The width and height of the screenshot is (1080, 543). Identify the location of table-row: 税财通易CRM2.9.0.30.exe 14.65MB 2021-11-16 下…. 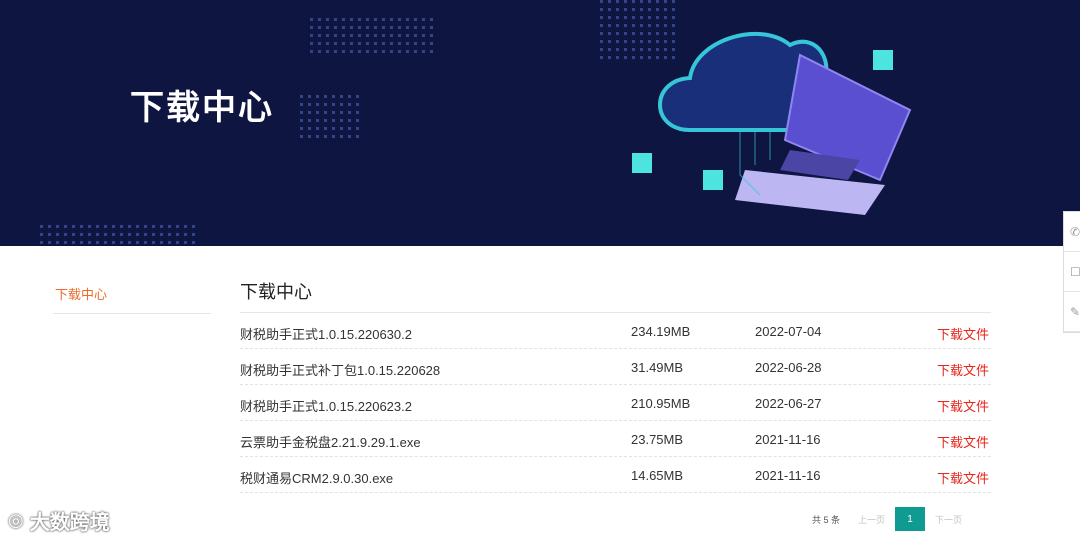
(615, 475).